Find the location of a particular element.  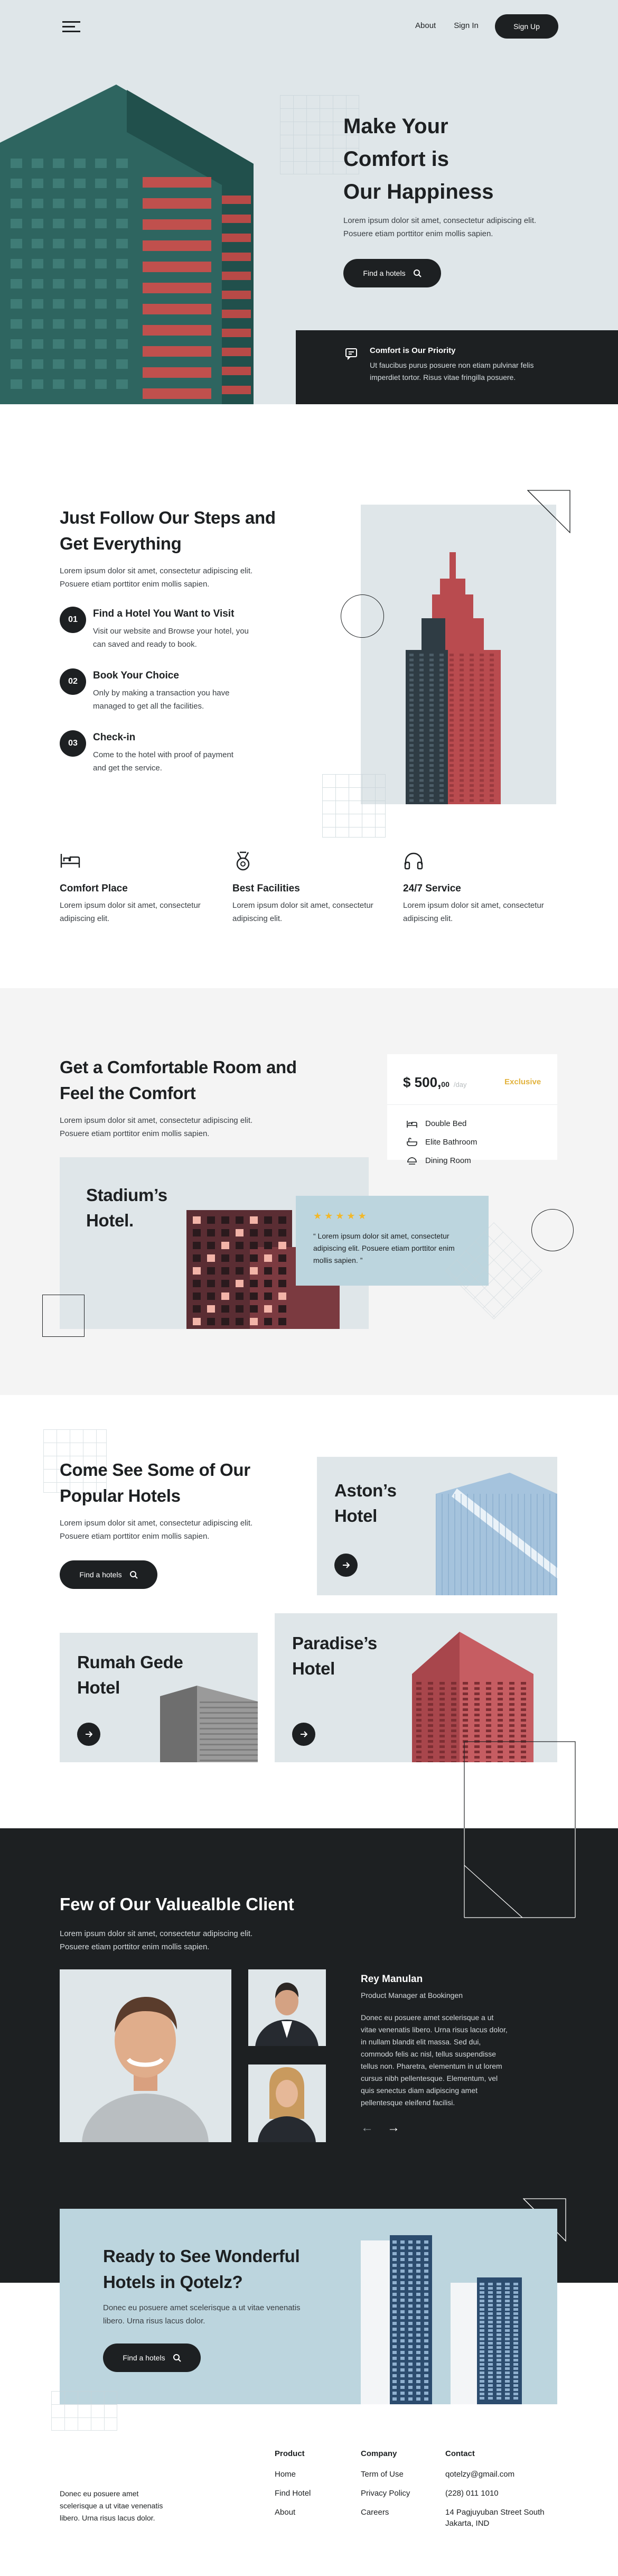

amenity-item: Double Bed is located at coordinates (442, 1123).